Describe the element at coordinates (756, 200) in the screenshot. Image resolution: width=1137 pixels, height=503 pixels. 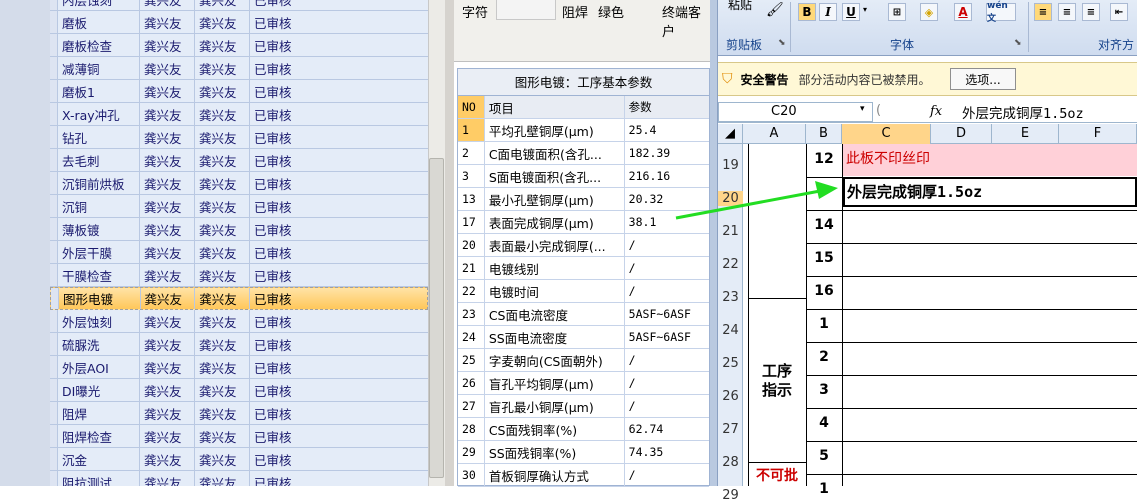
I see `annotation-arrow` at that location.